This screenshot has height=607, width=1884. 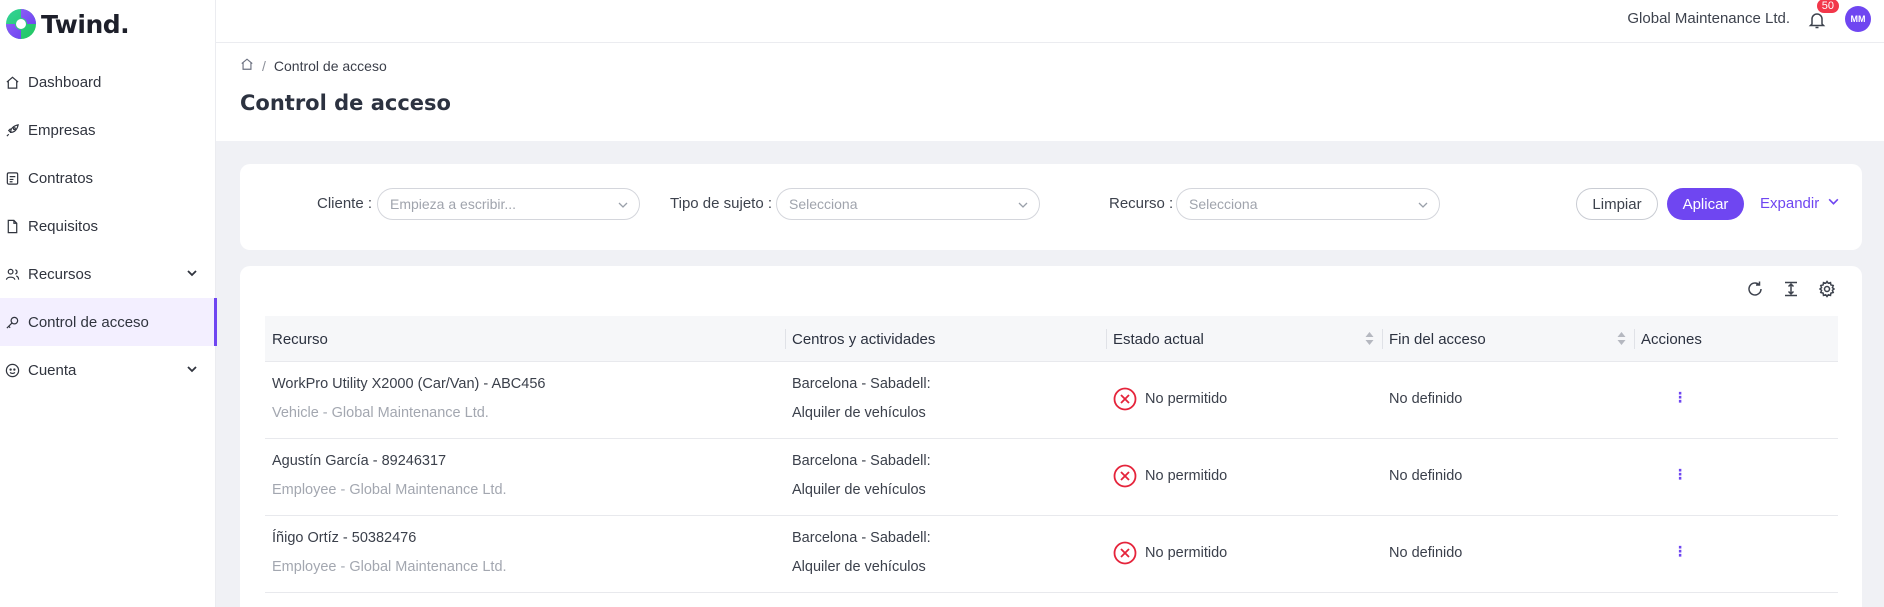 I want to click on column-header-acciones: Acciones, so click(x=1668, y=339).